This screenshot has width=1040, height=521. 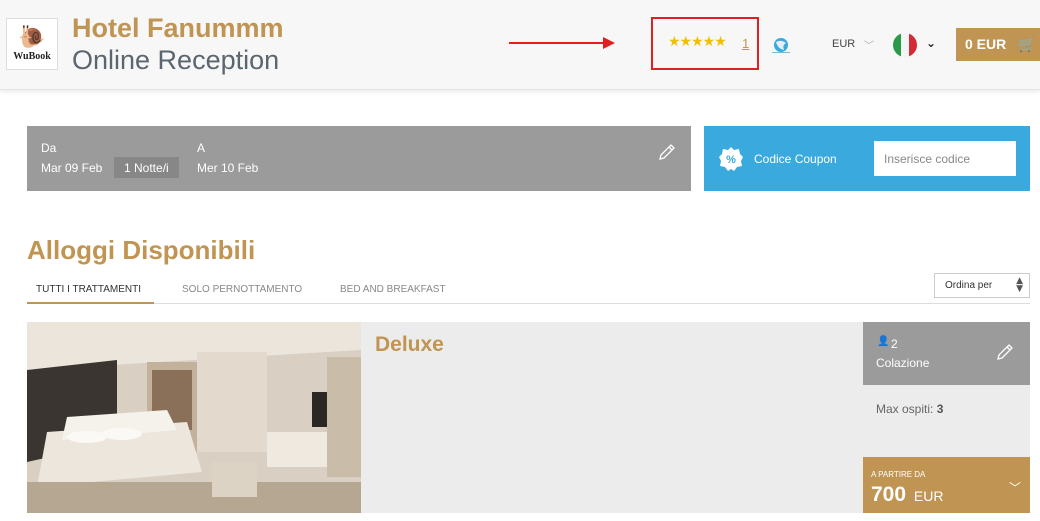 I want to click on annotation-arrow, so click(x=562, y=43).